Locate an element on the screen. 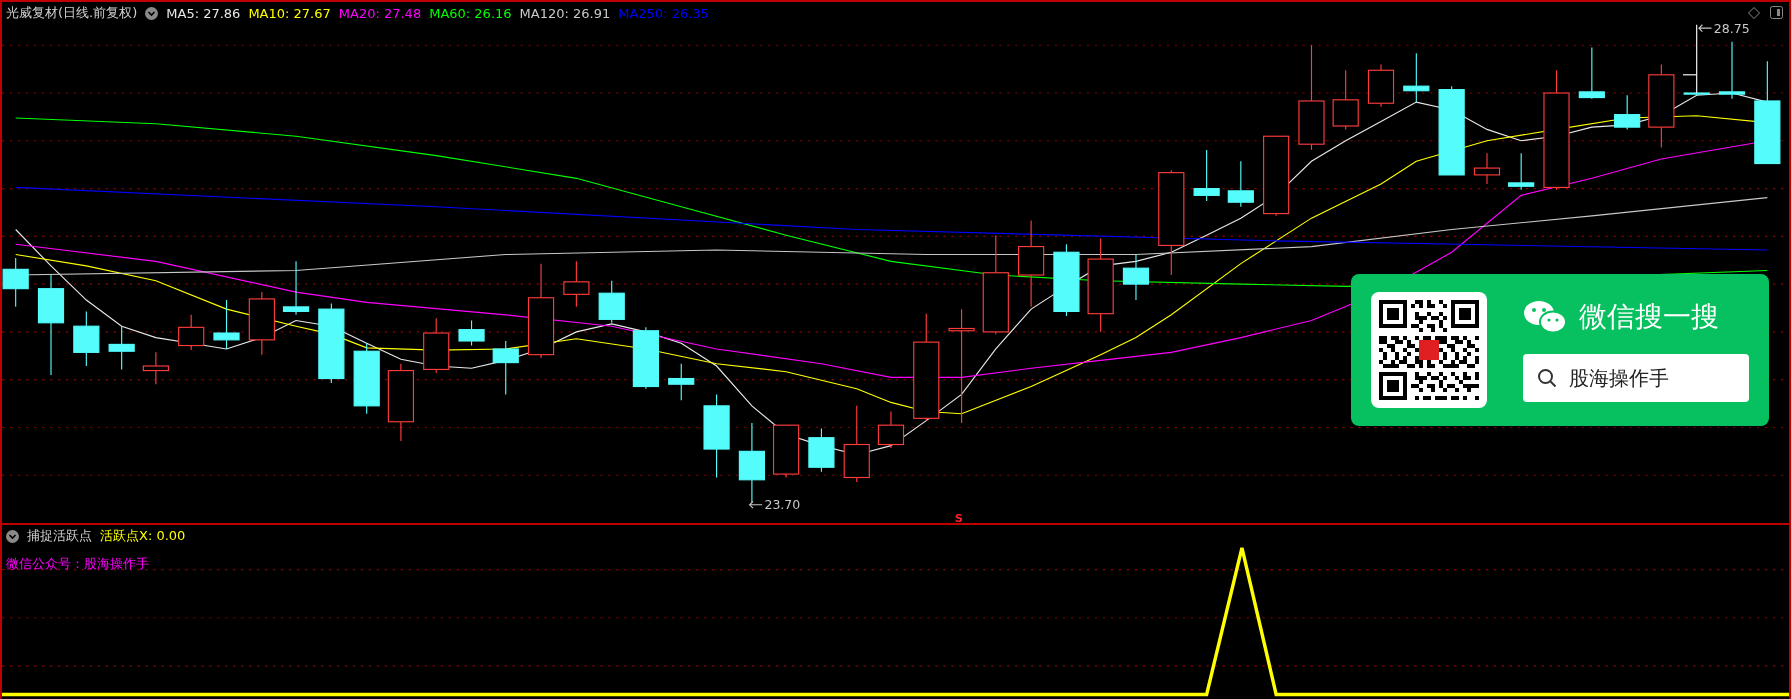  indicator-value: 活跃点X: 0.00 is located at coordinates (143, 536).